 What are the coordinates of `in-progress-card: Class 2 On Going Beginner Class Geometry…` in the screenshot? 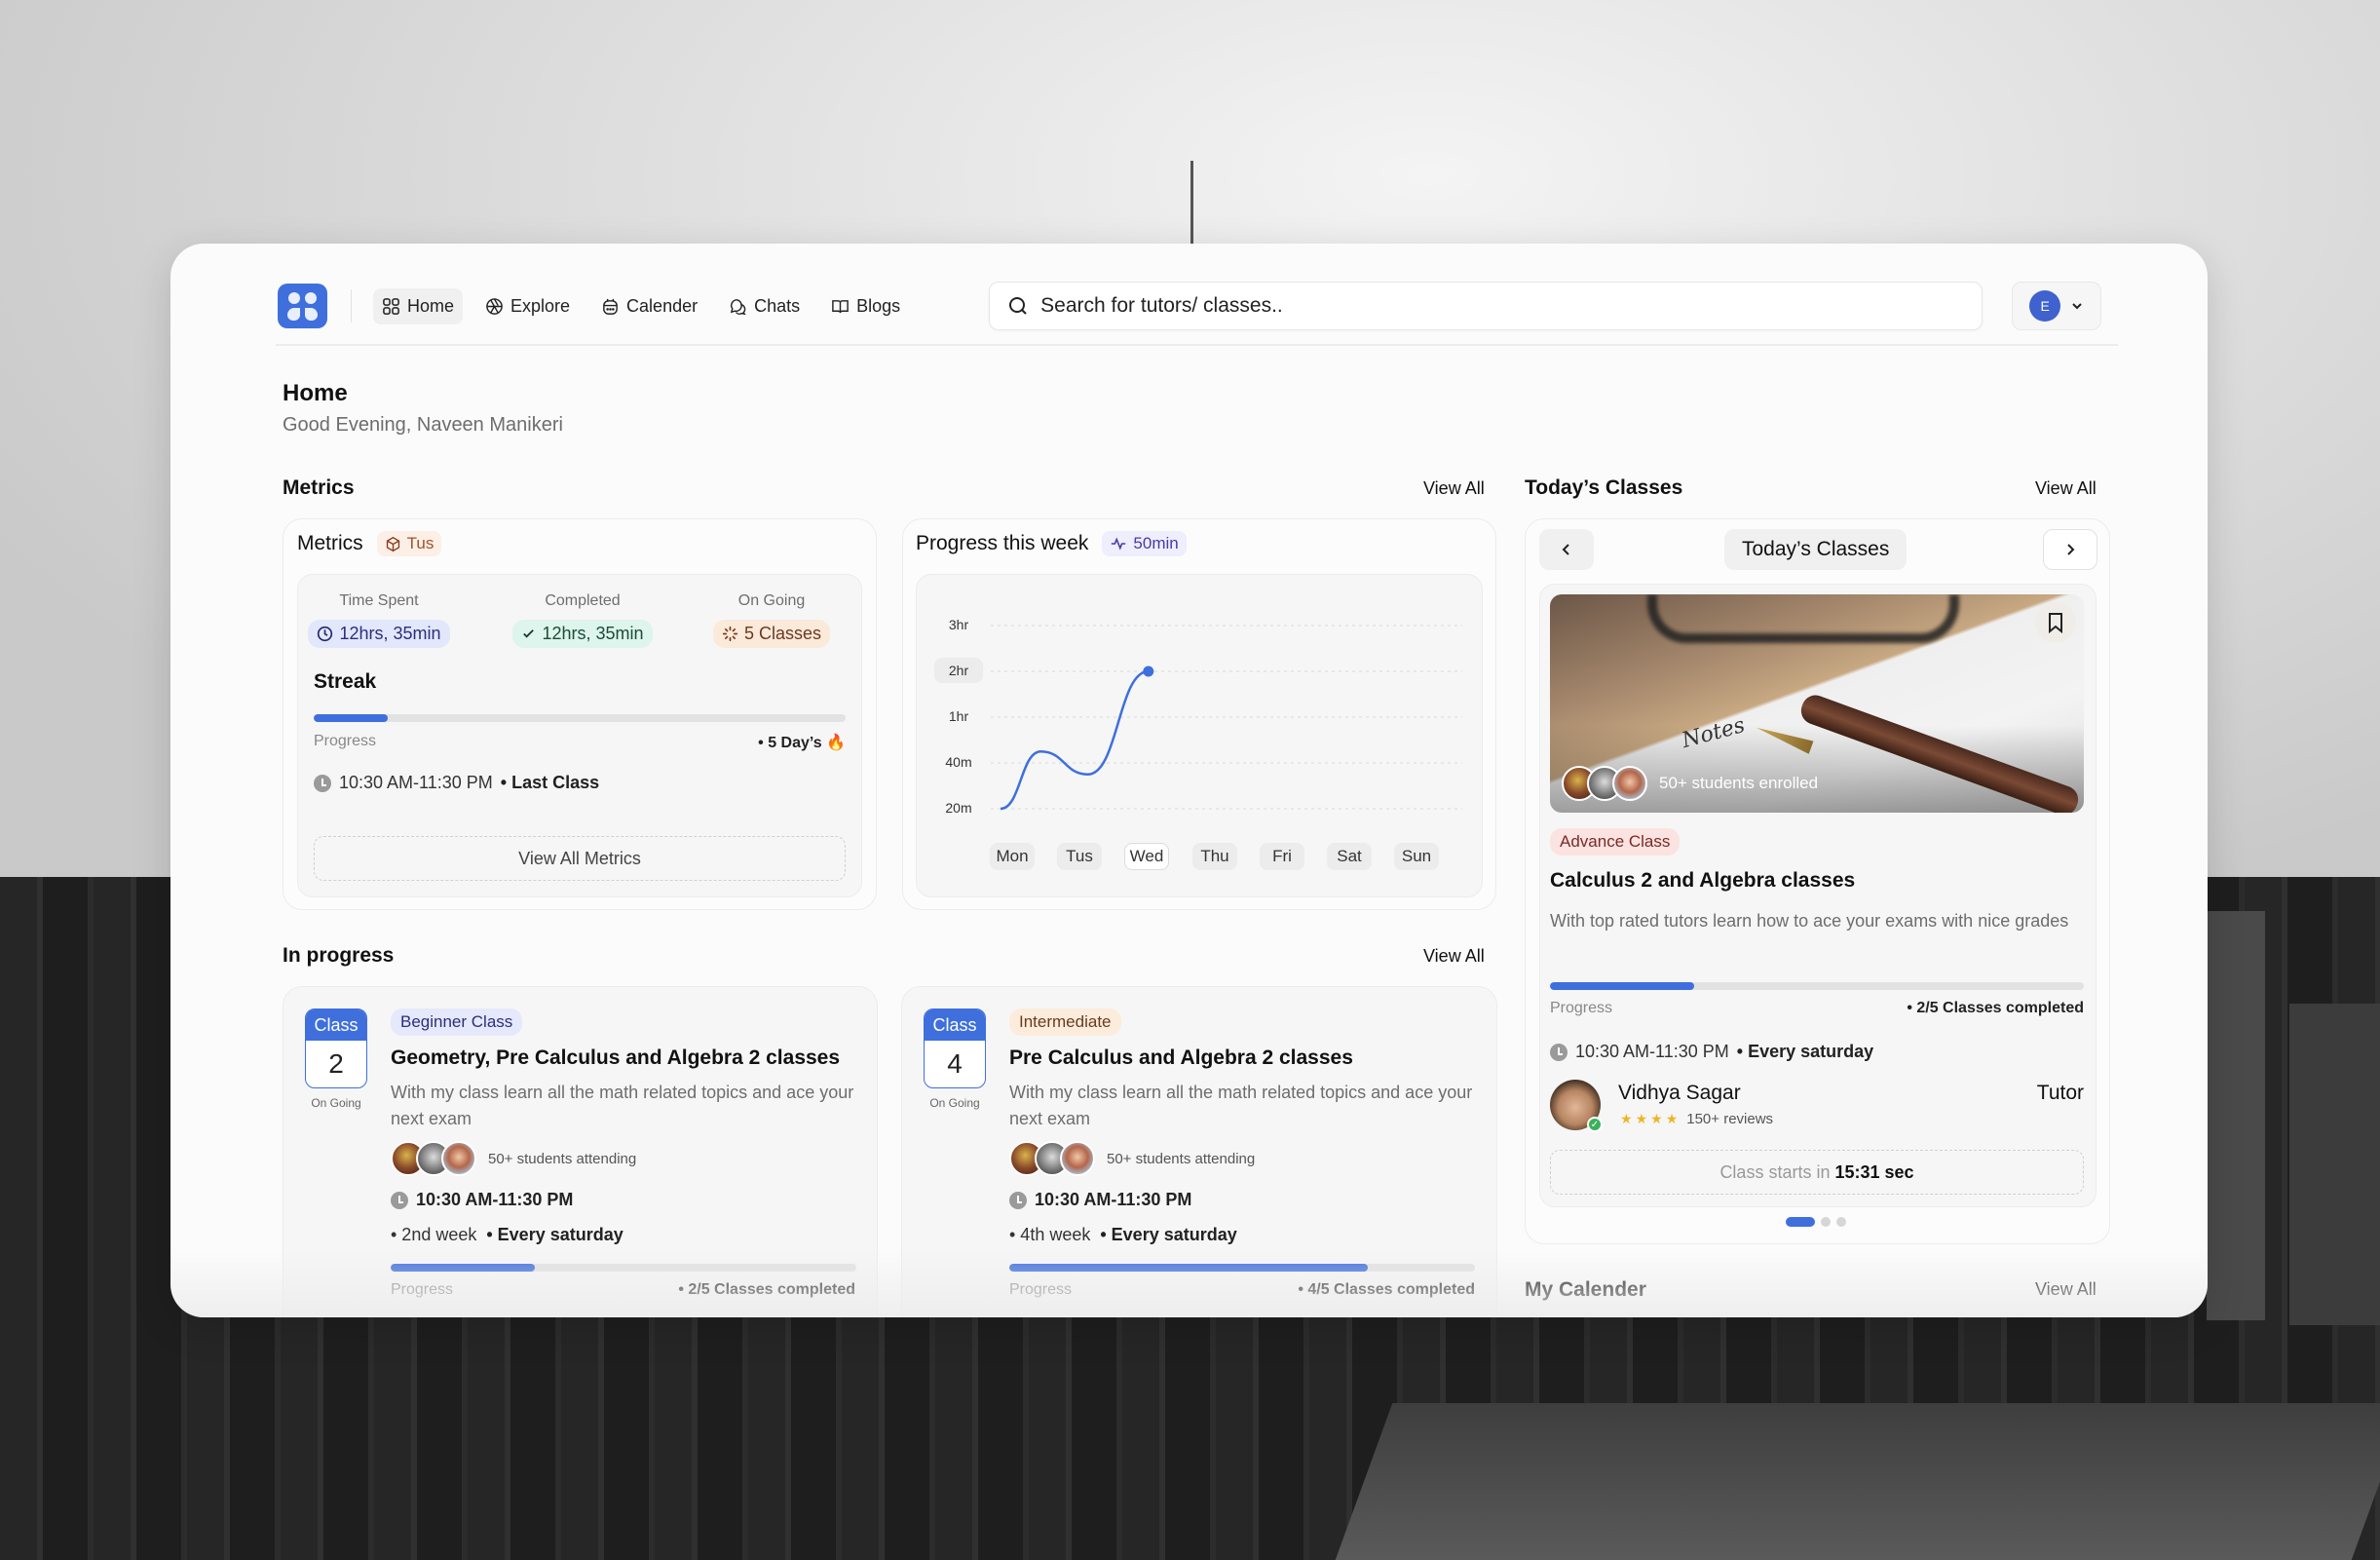 It's located at (580, 1151).